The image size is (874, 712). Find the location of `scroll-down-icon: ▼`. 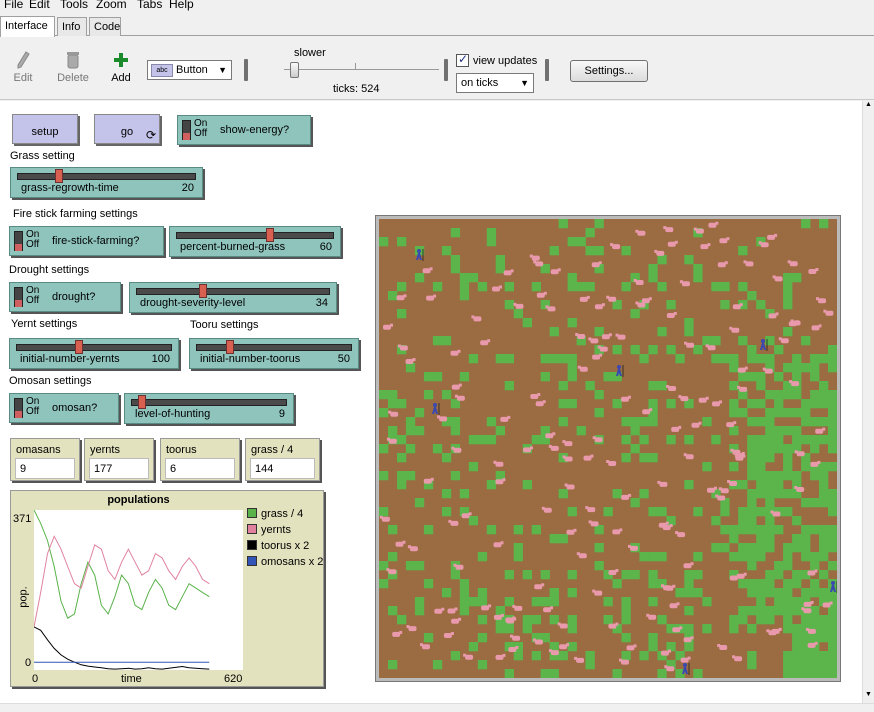

scroll-down-icon: ▼ is located at coordinates (868, 694).